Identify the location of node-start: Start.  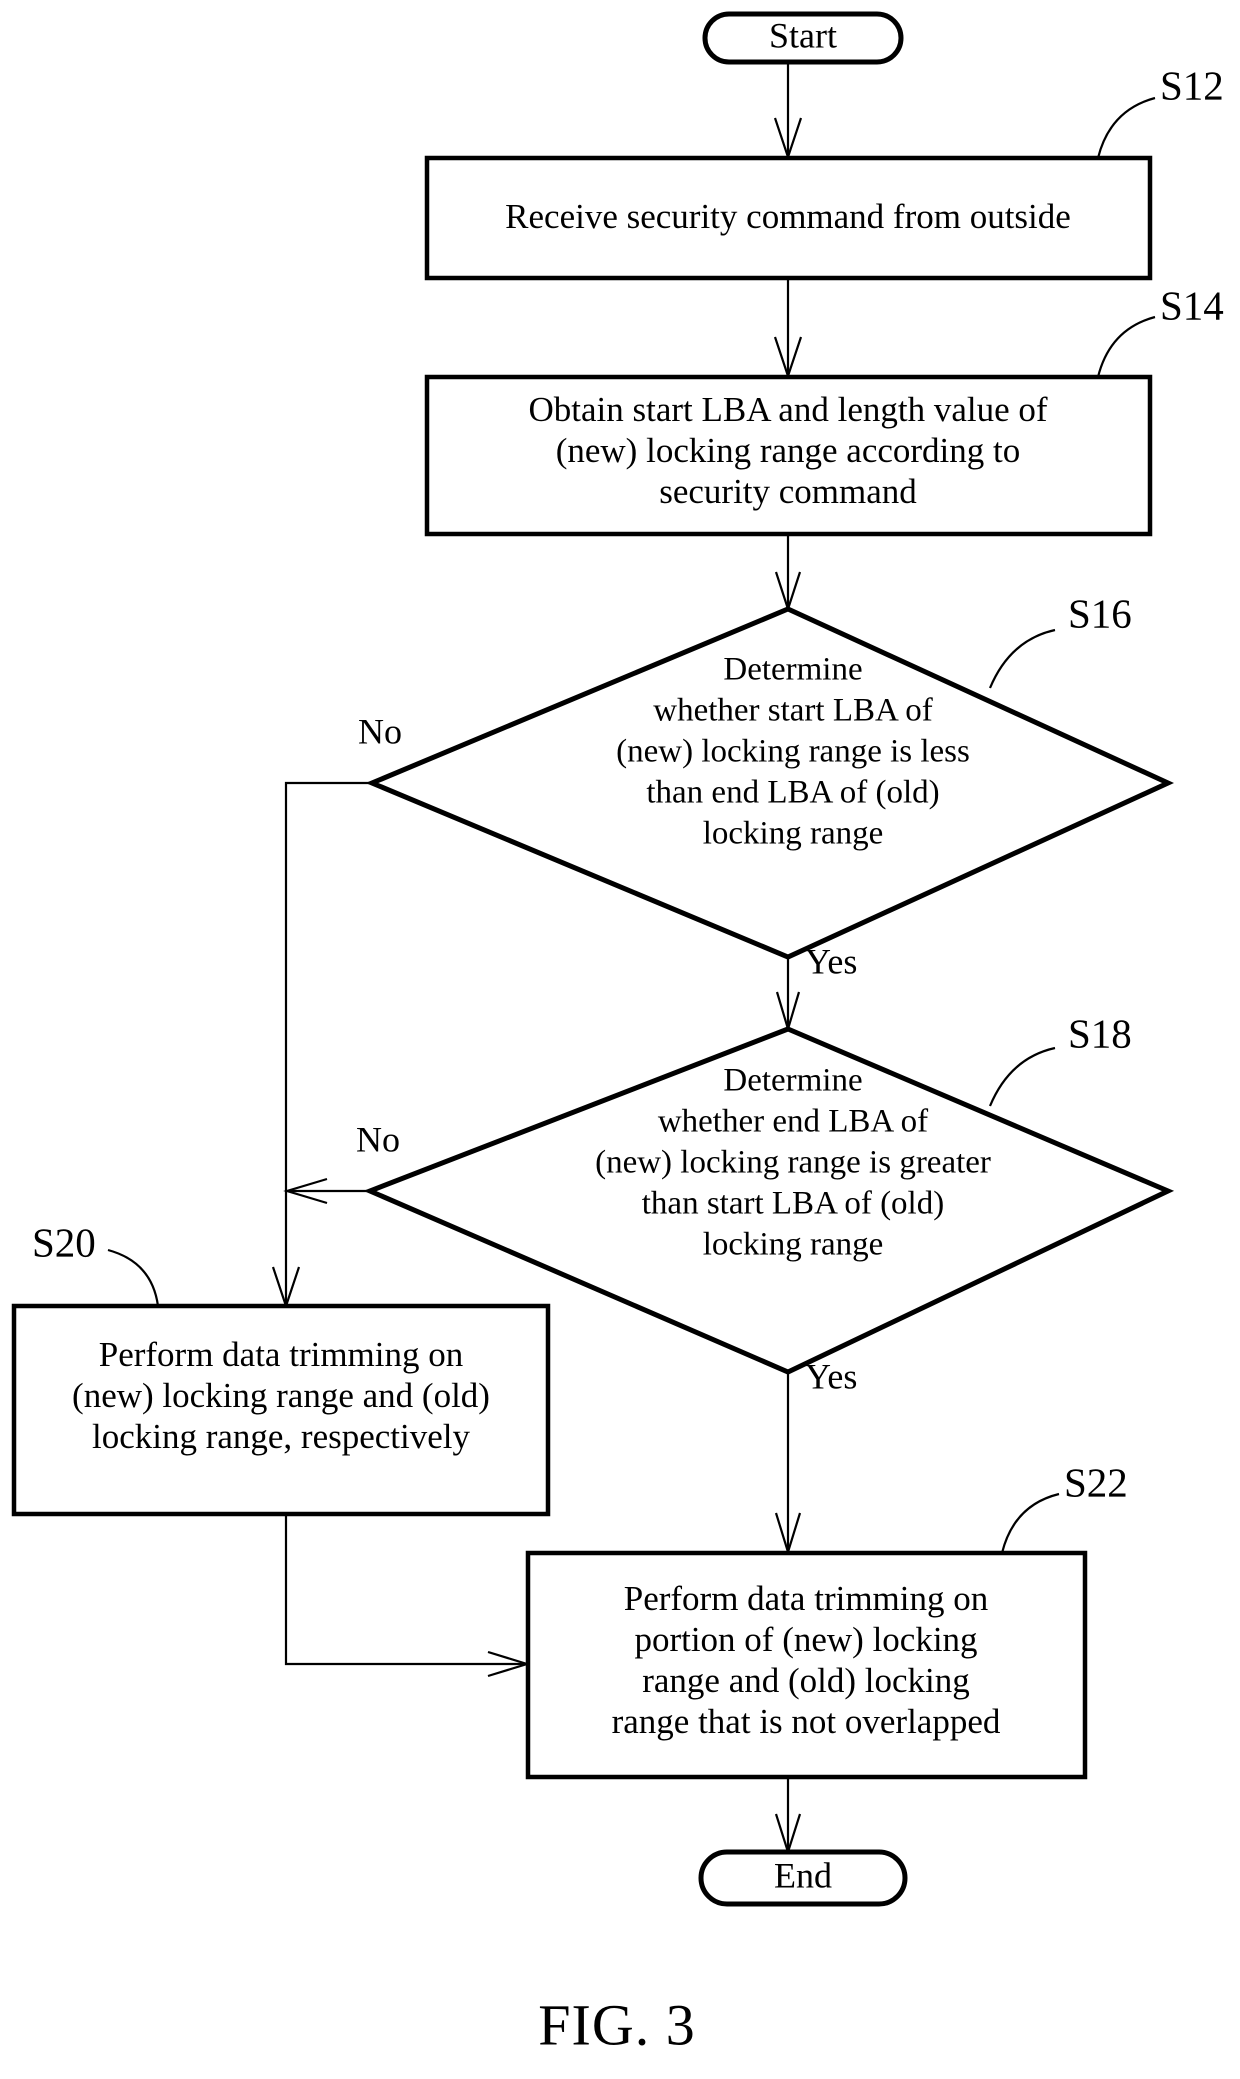
(803, 38).